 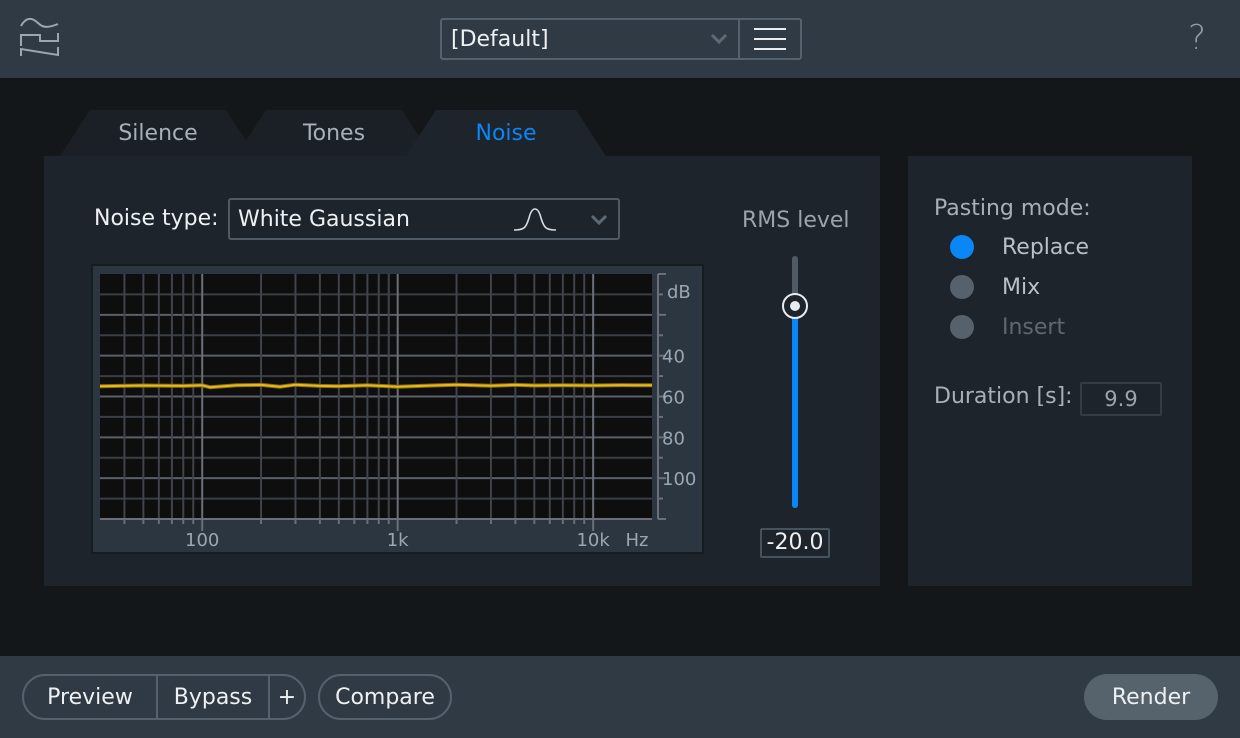 I want to click on header-bar: [Default] ?, so click(x=620, y=39).